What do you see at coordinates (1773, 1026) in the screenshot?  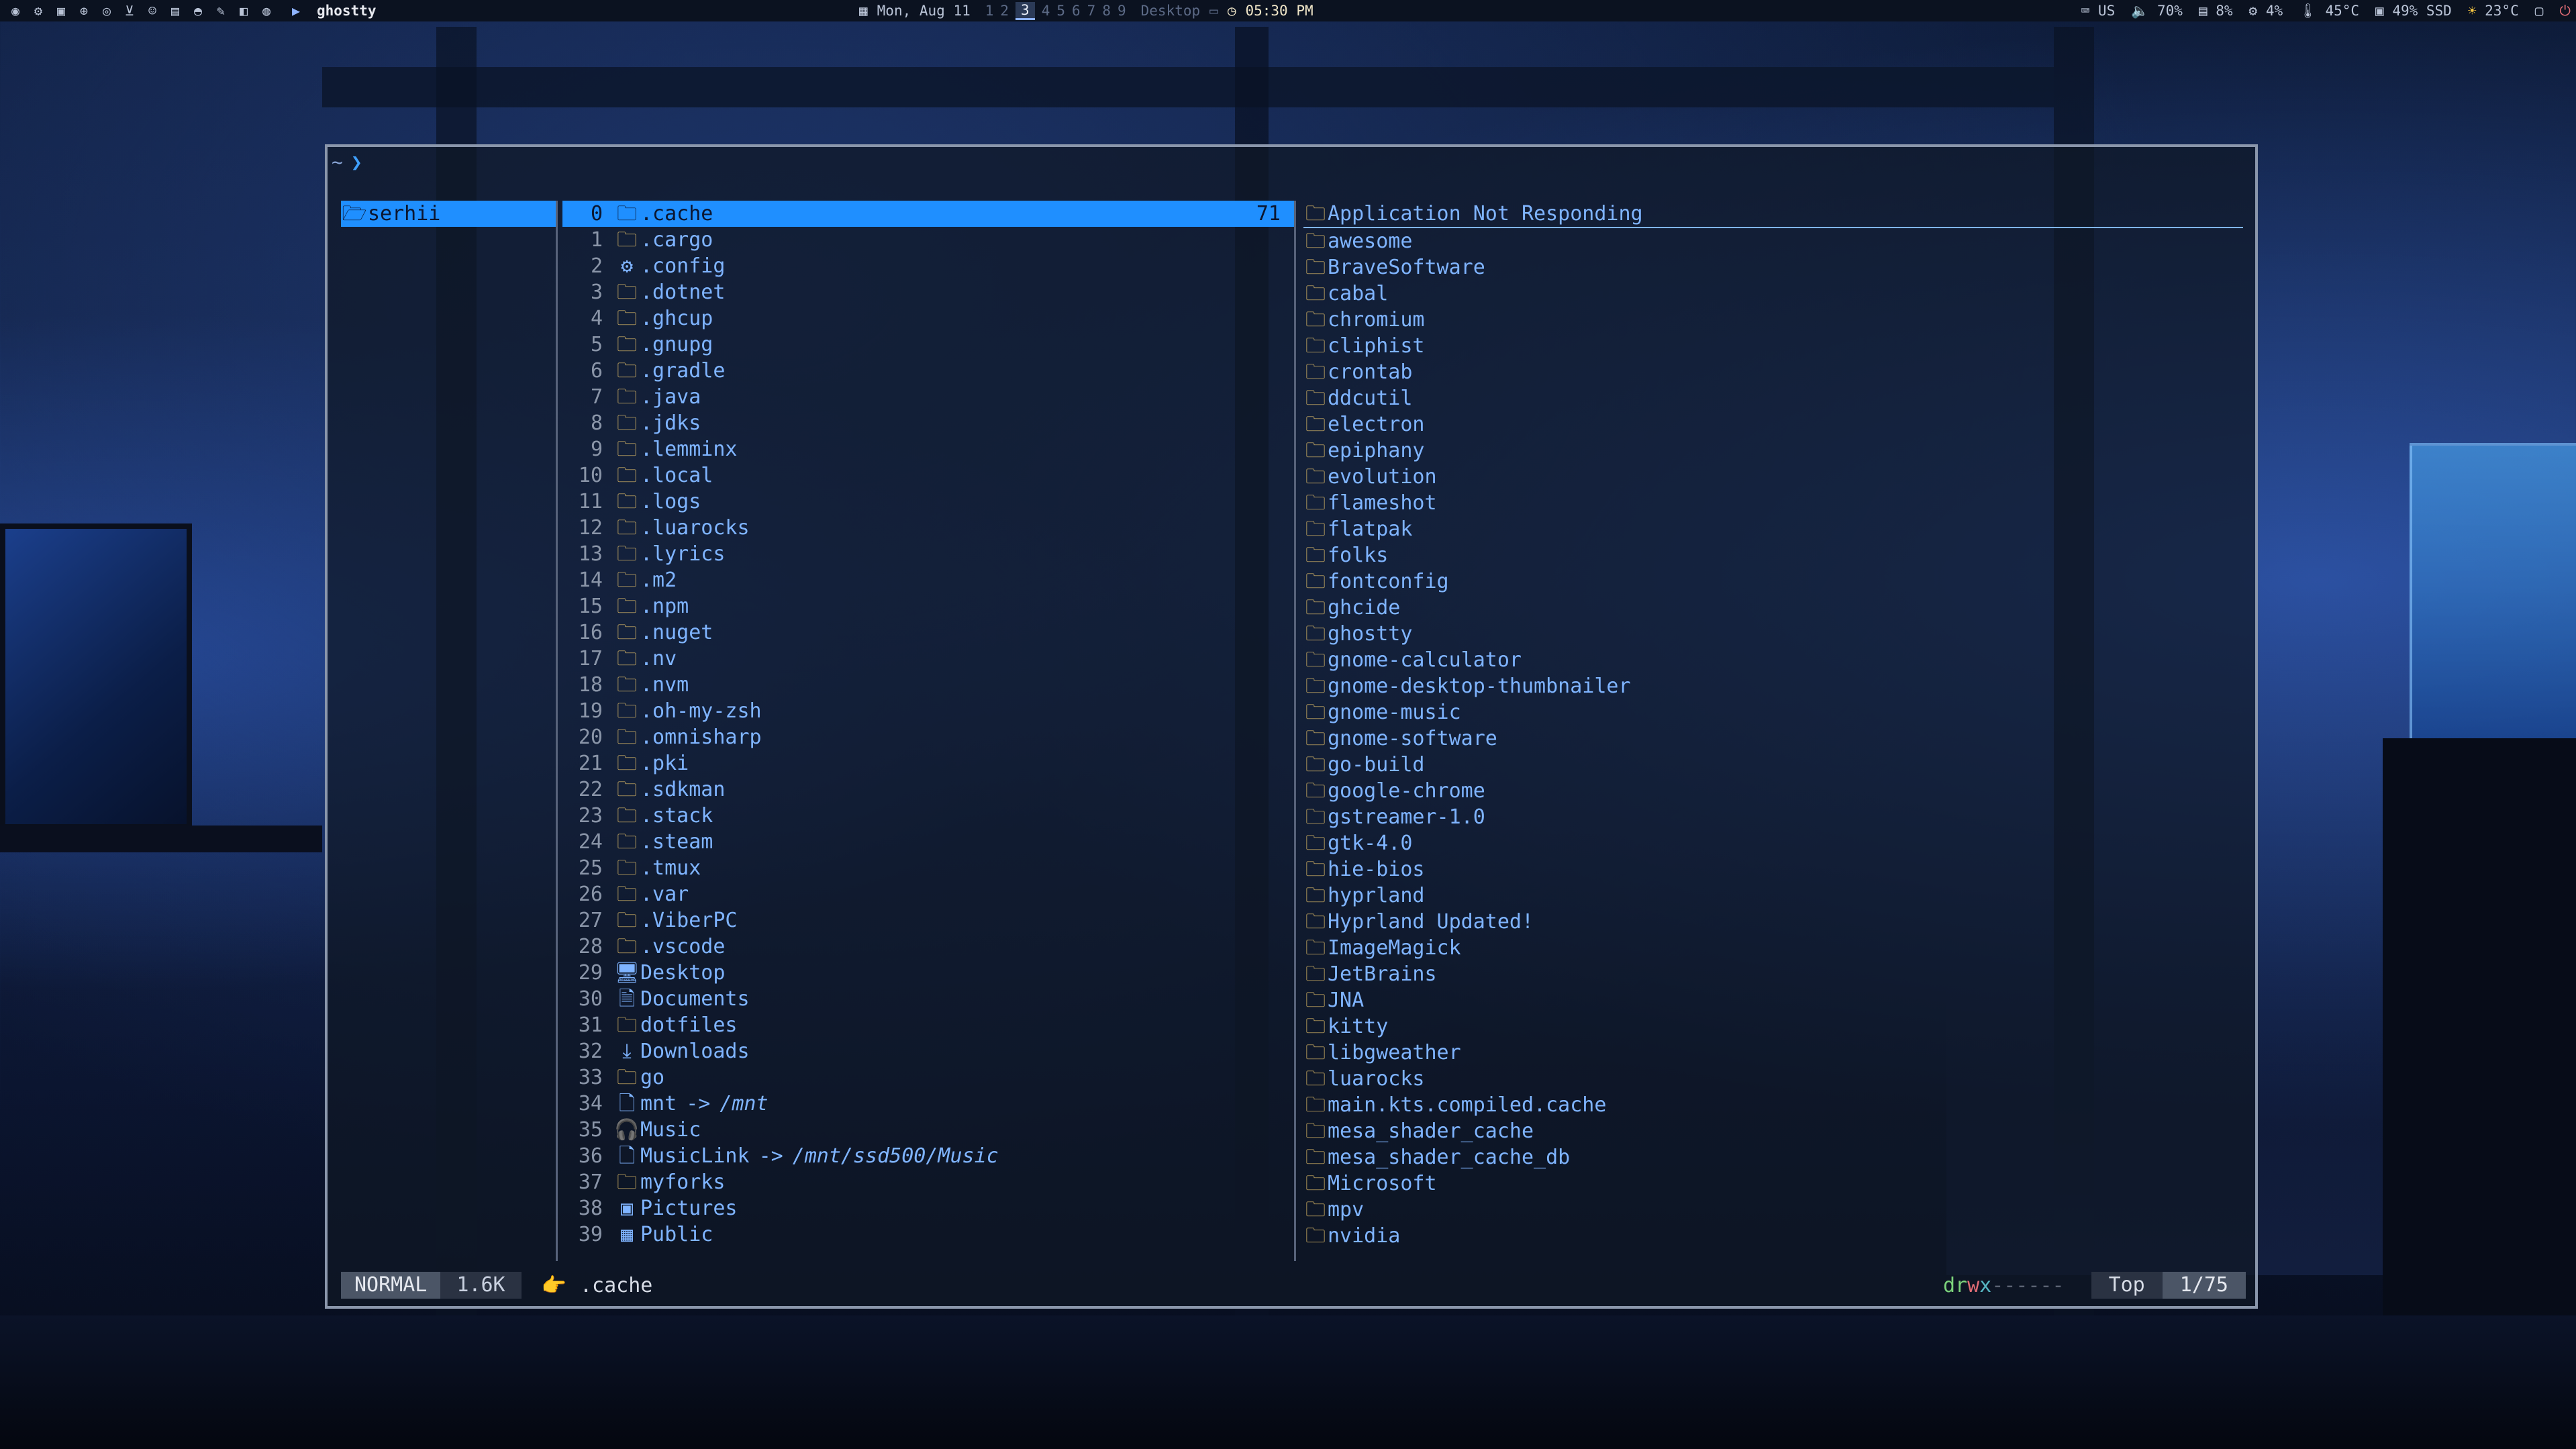 I see `preview-list-item: 🗀 kitty` at bounding box center [1773, 1026].